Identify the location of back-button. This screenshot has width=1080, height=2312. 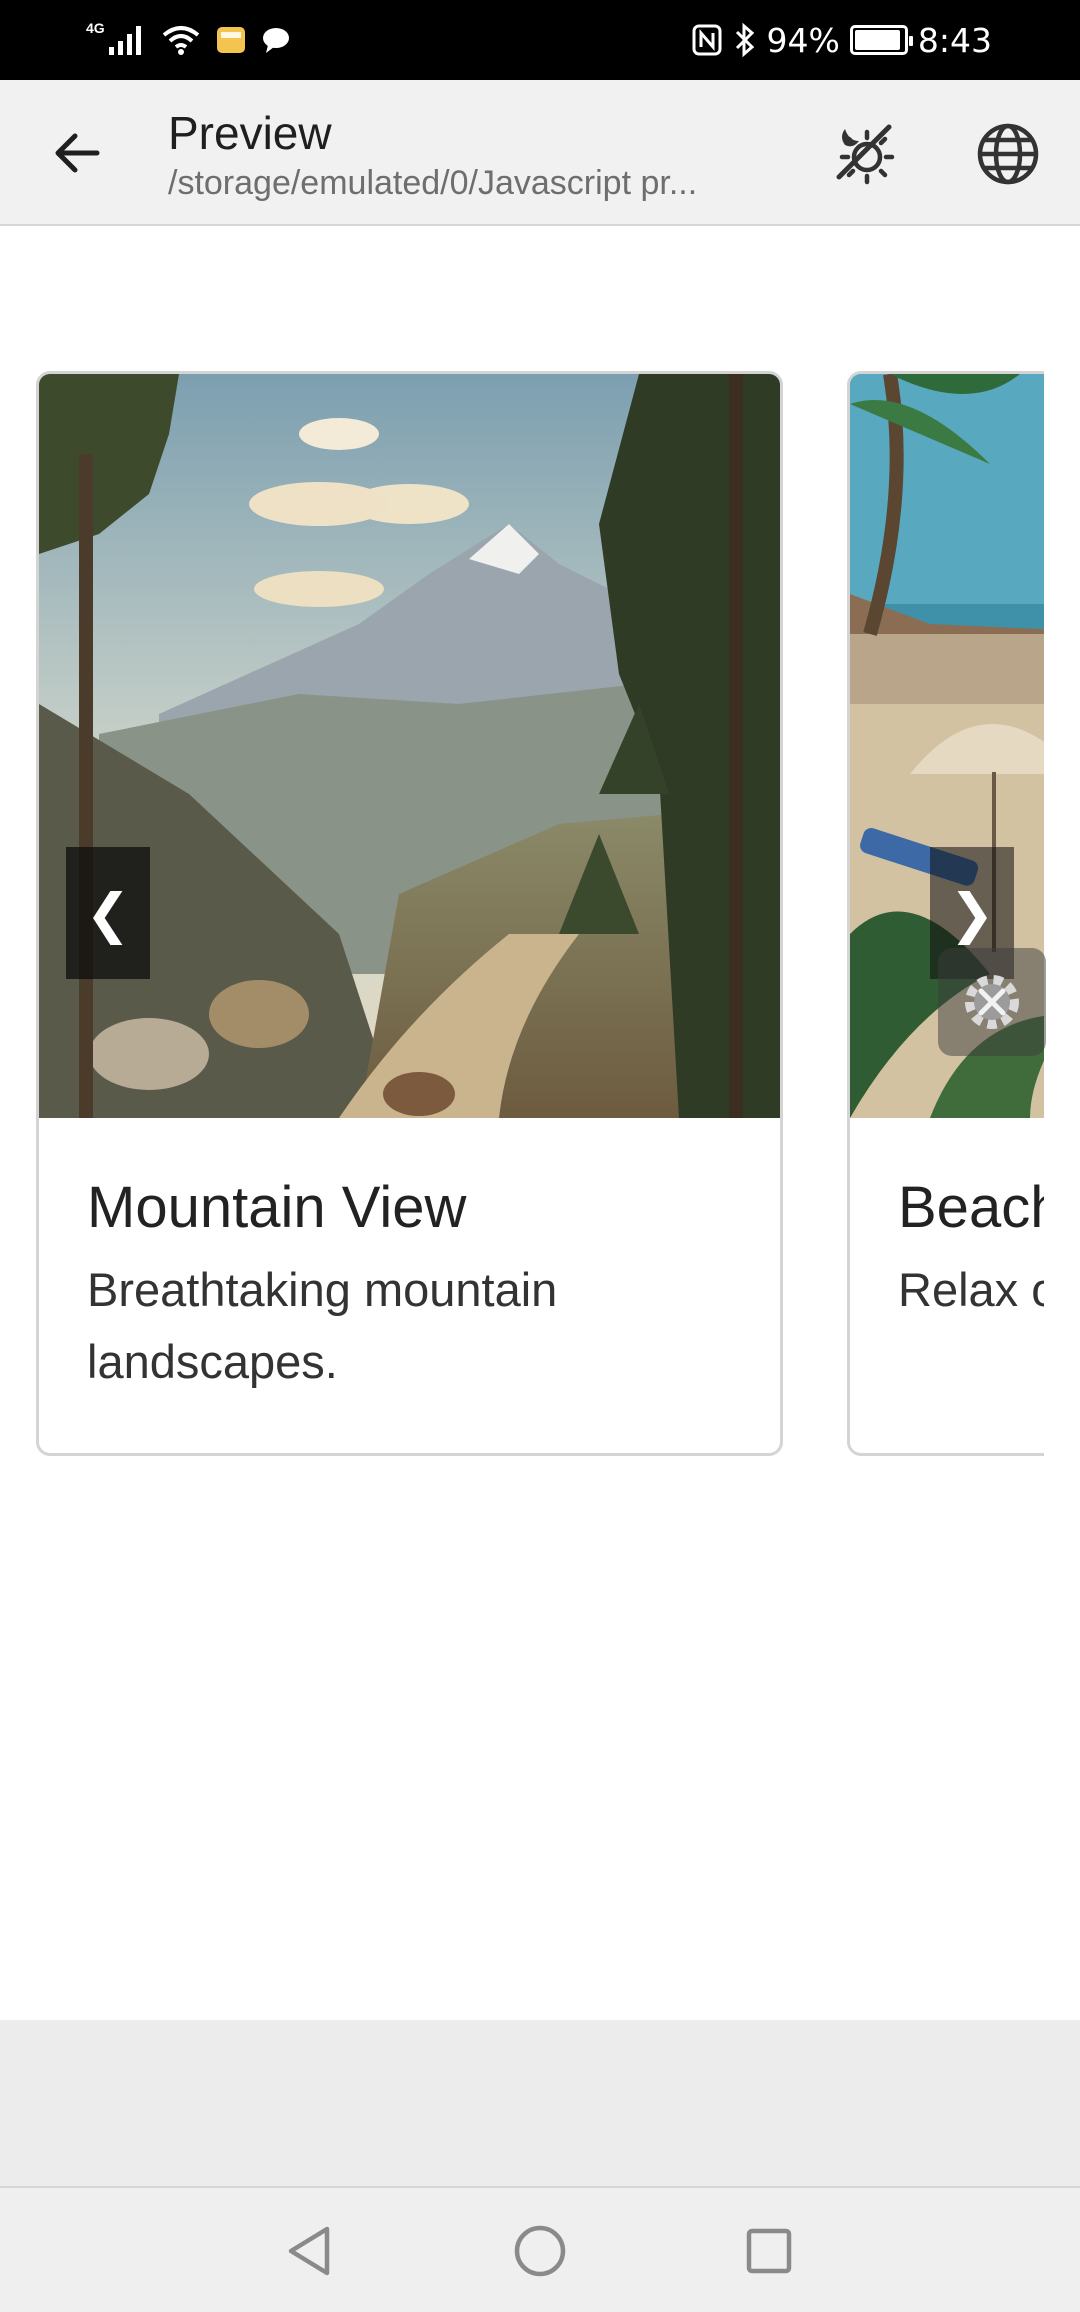
(77, 153).